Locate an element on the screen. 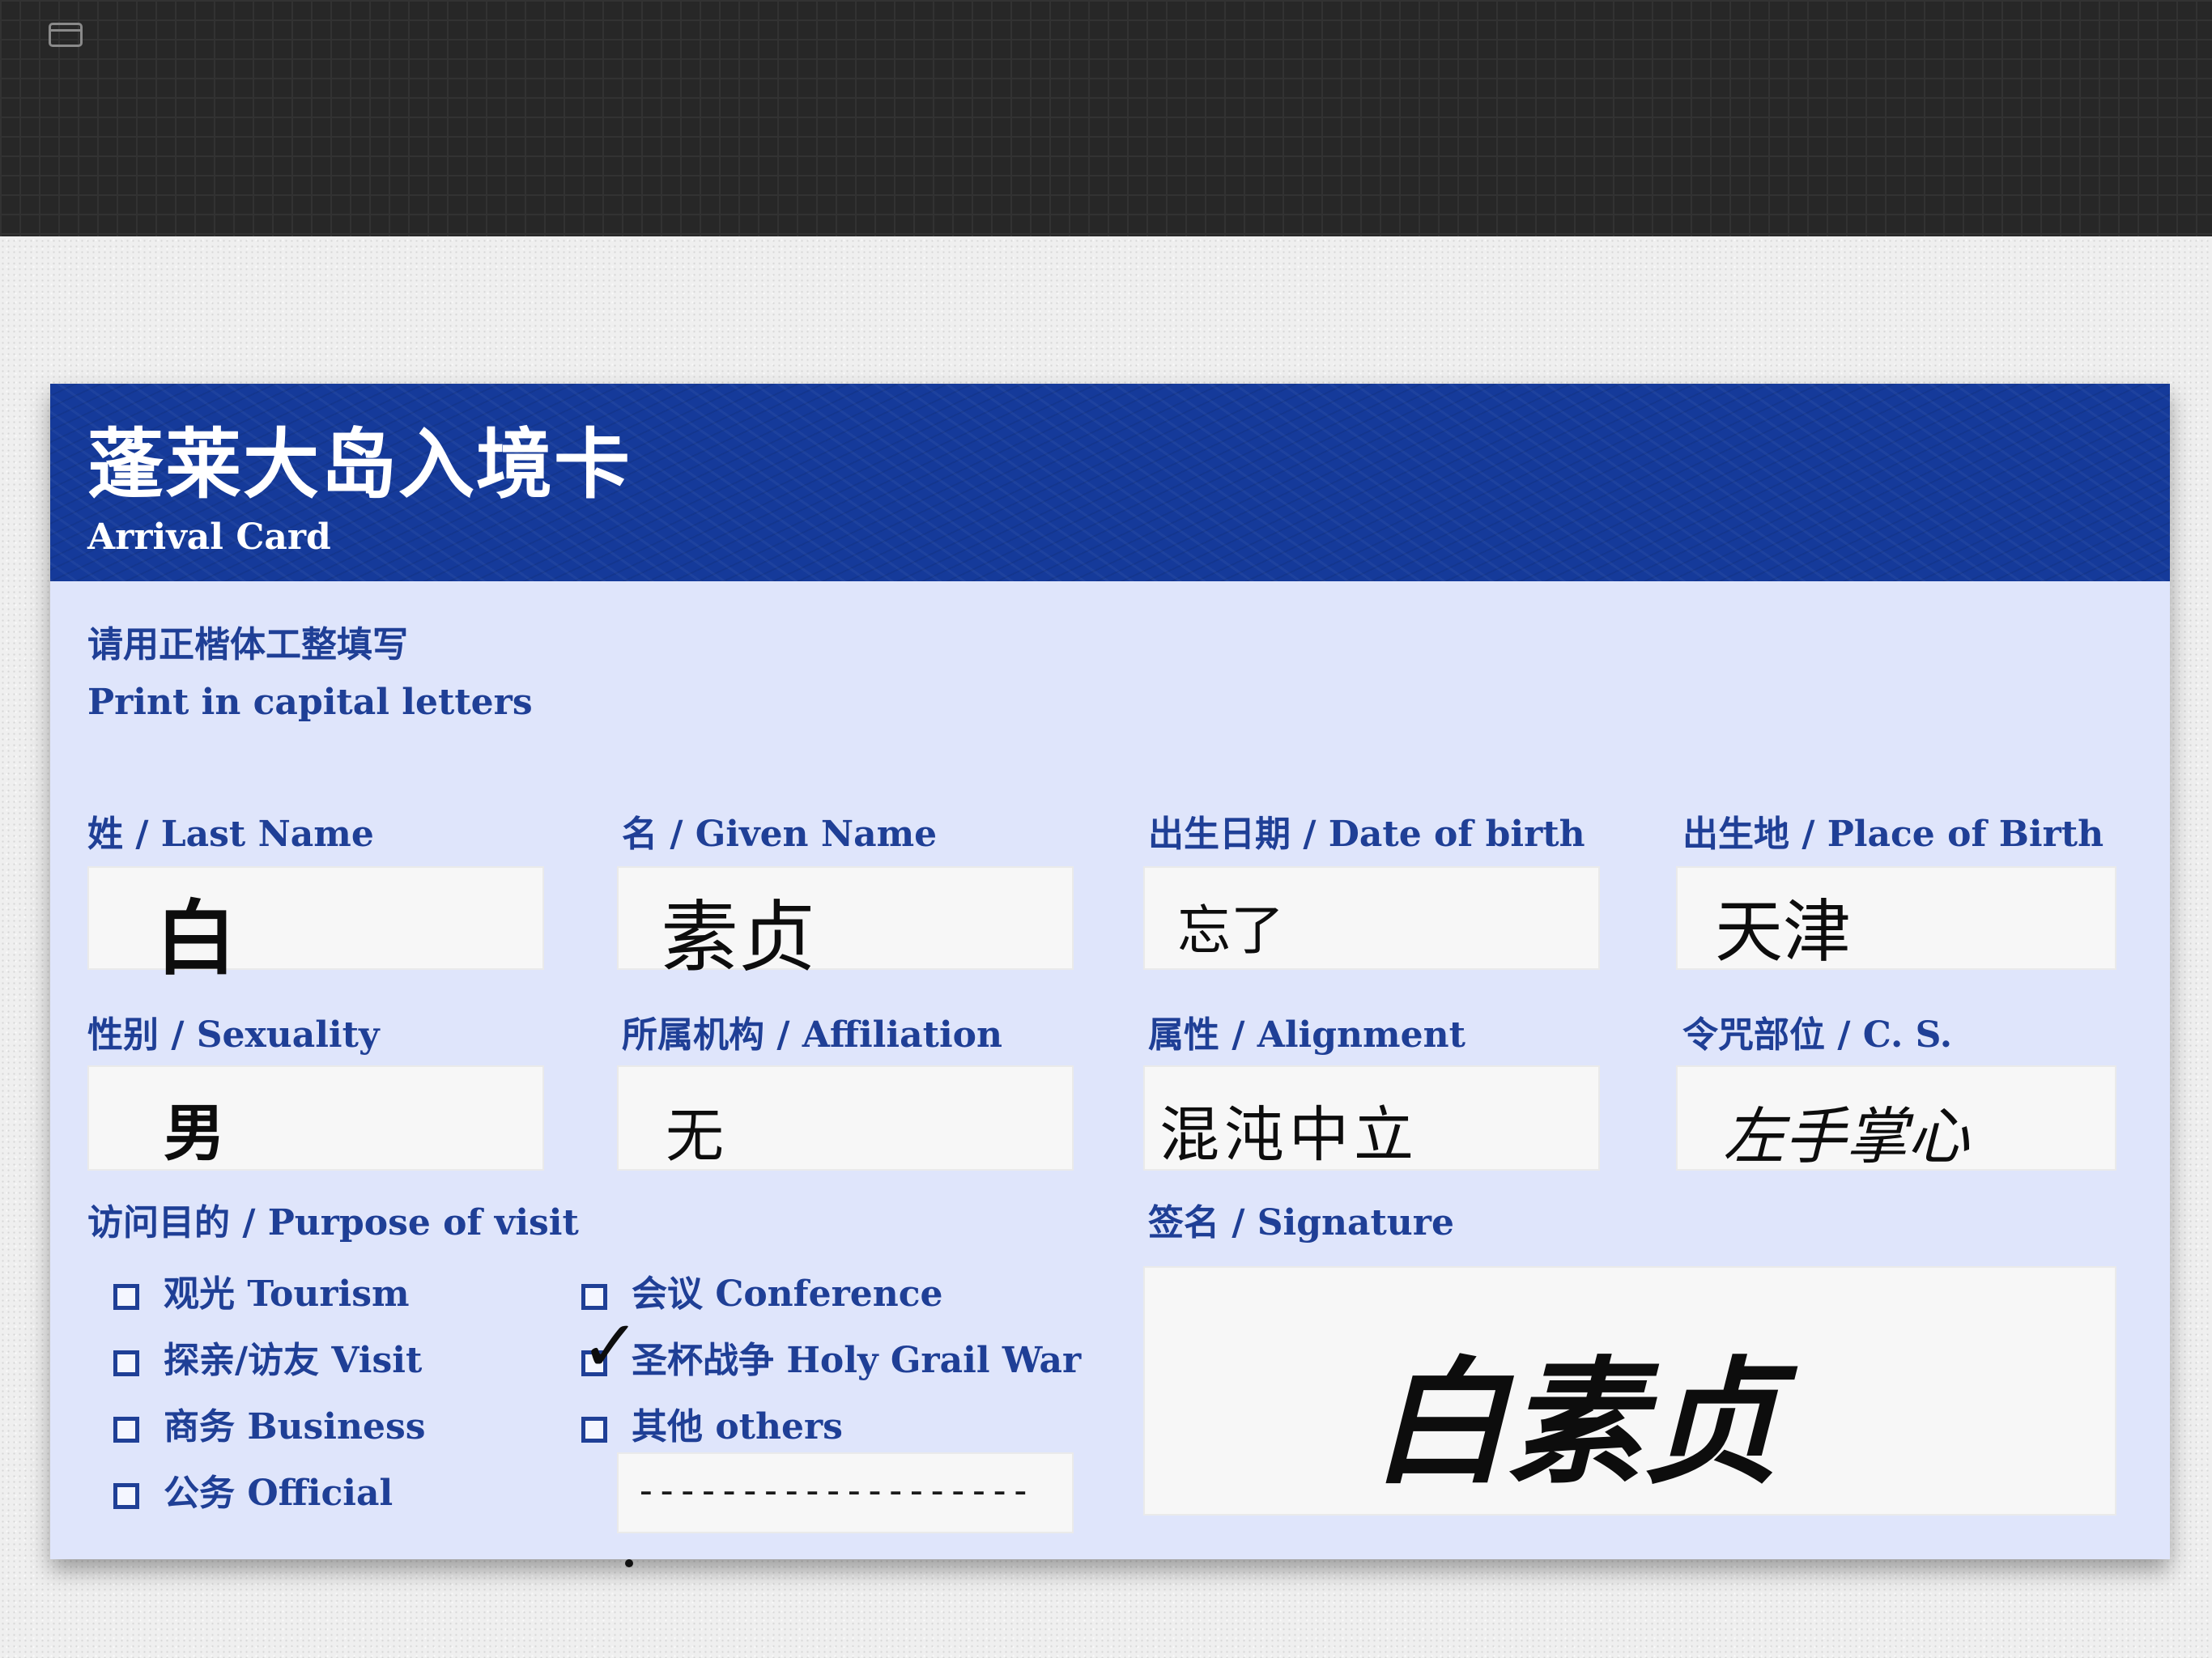 This screenshot has width=2212, height=1658. option-label: 公务 Official is located at coordinates (278, 1493).